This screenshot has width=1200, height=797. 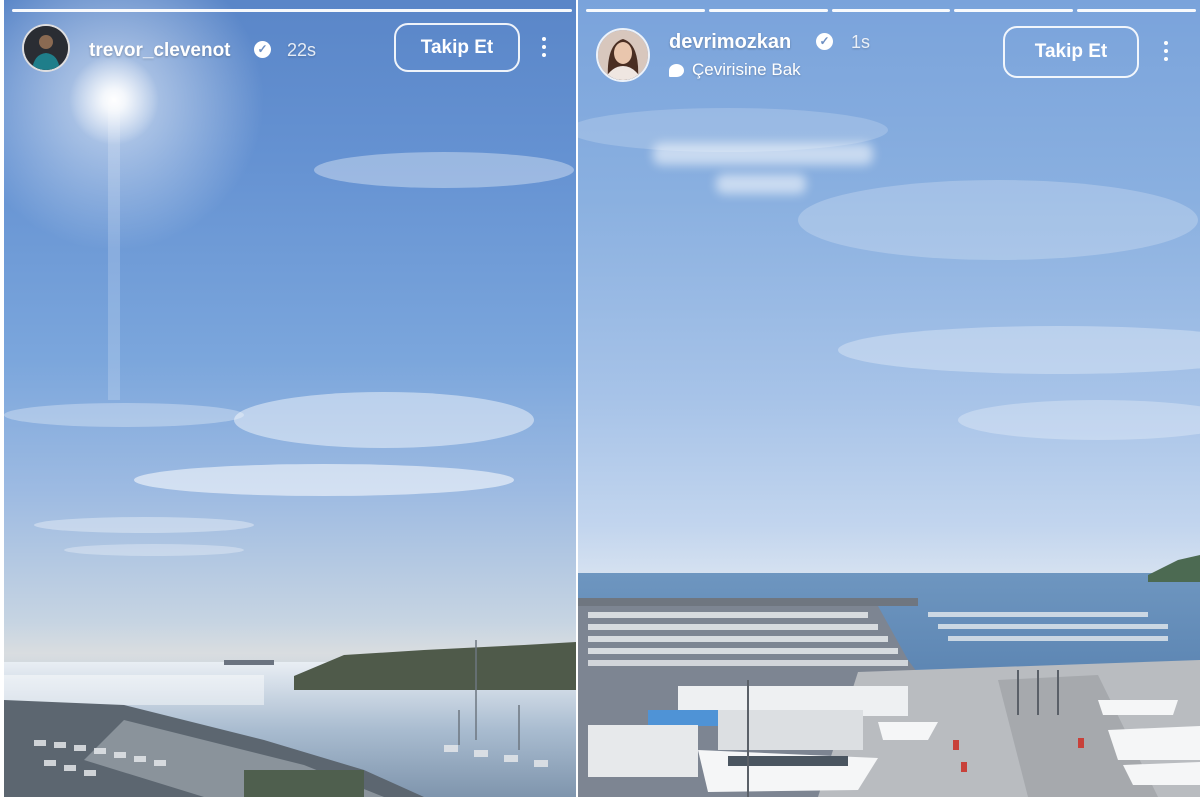 I want to click on username: trevor_clevenot, so click(x=160, y=51).